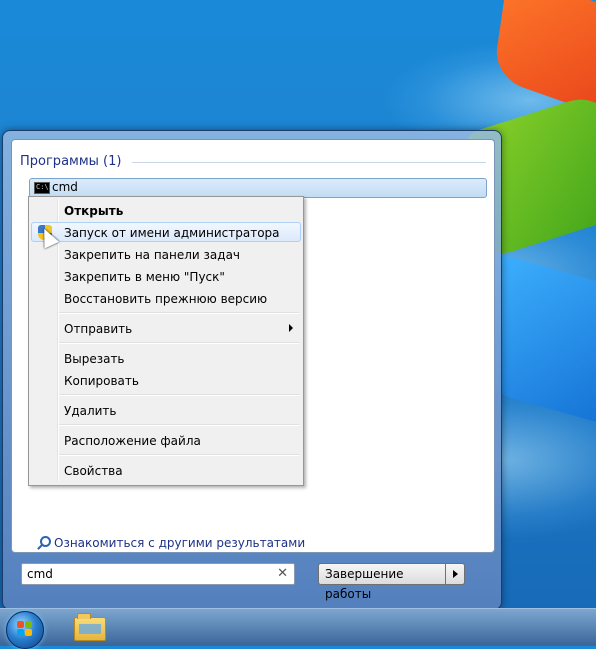  Describe the element at coordinates (166, 410) in the screenshot. I see `menu-item-delete: Удалить` at that location.